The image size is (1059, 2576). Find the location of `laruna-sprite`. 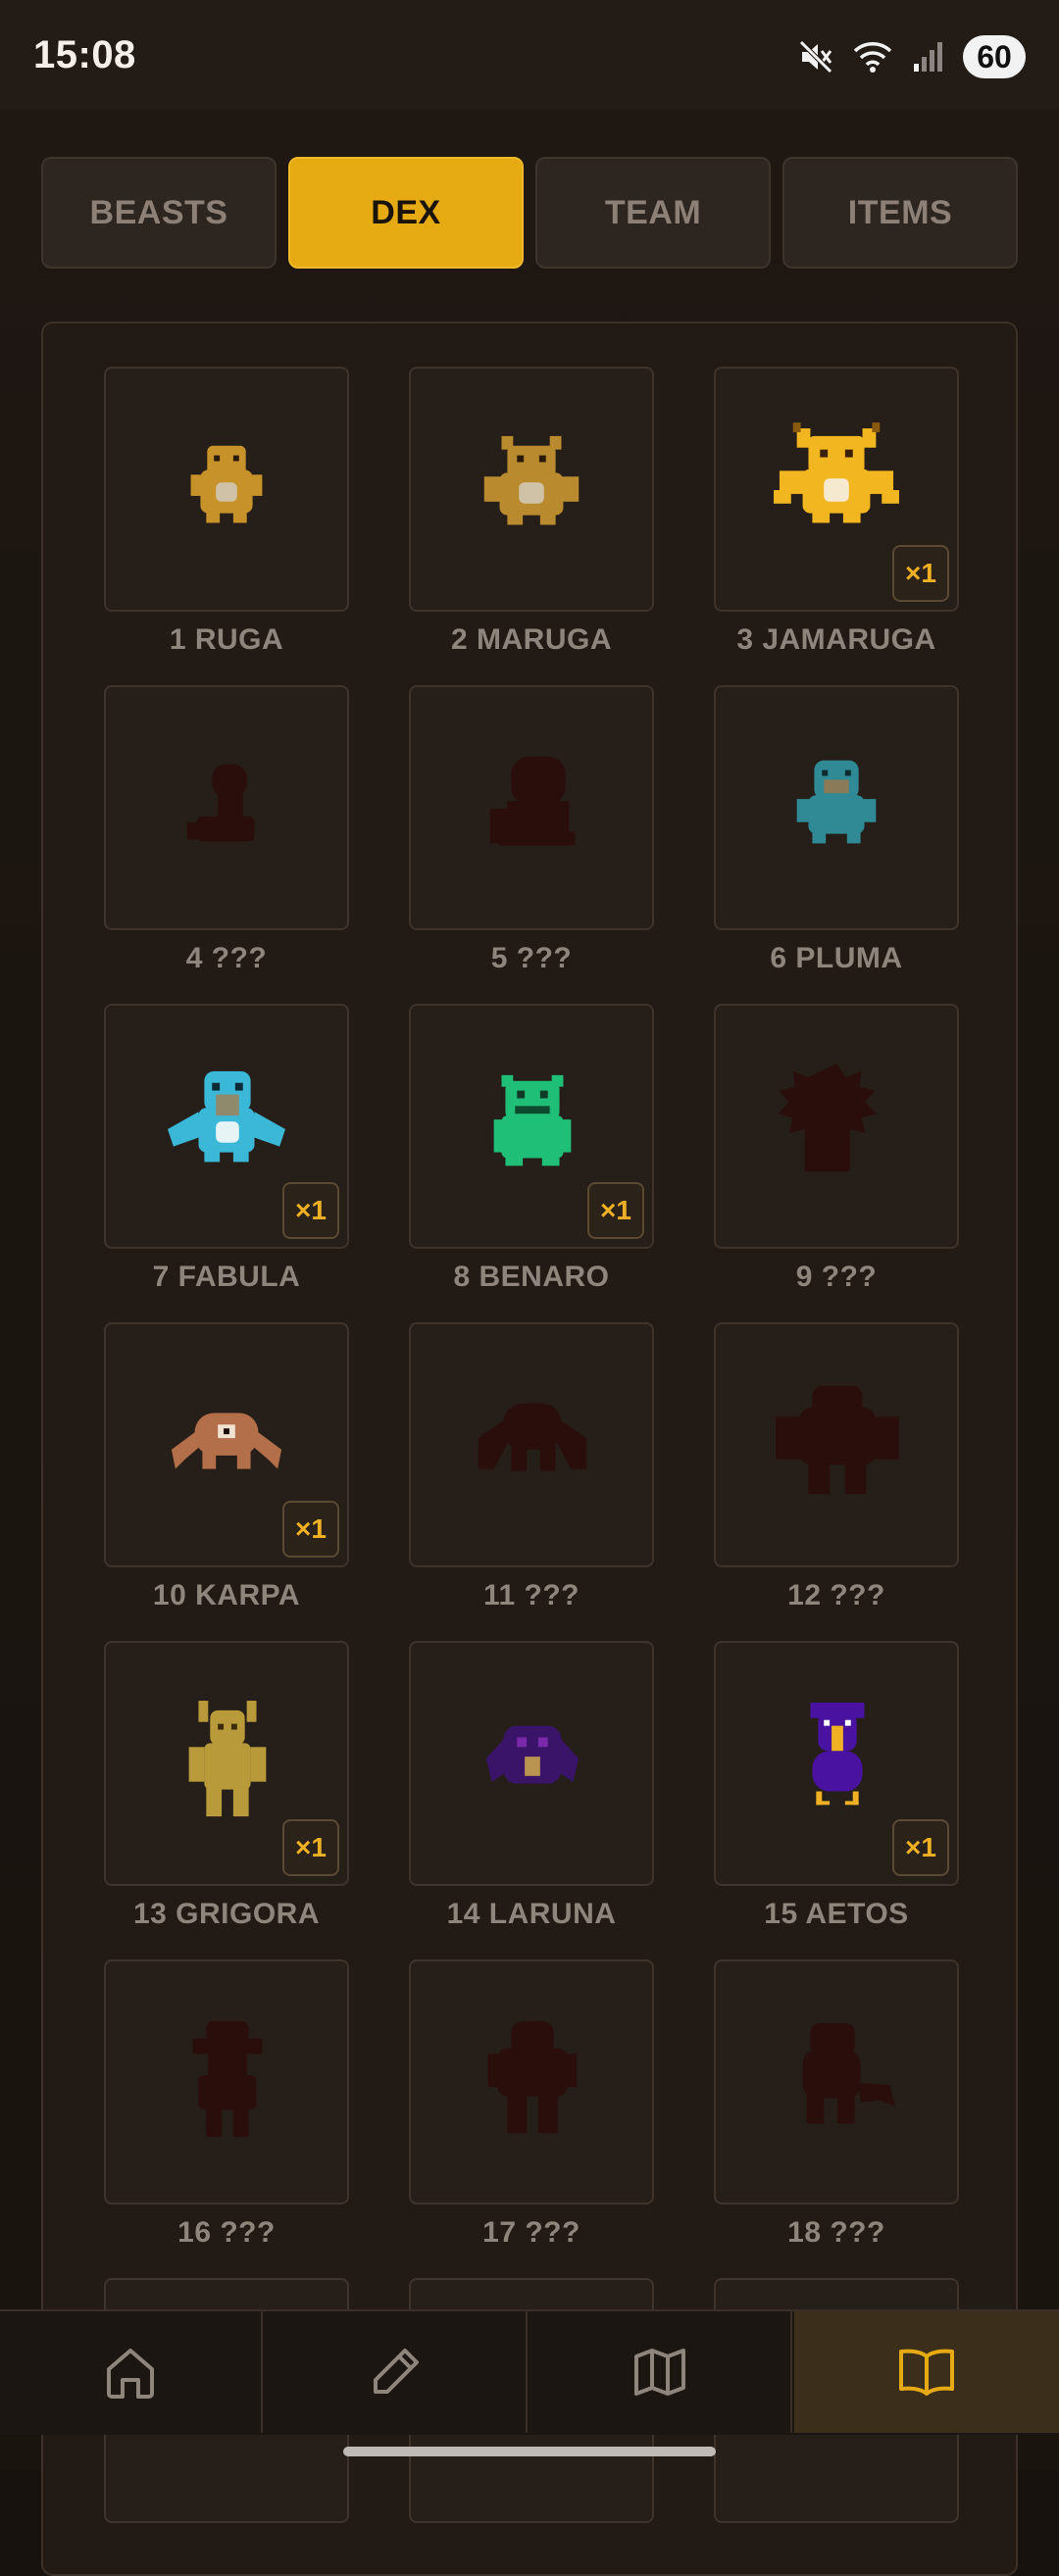

laruna-sprite is located at coordinates (532, 1754).